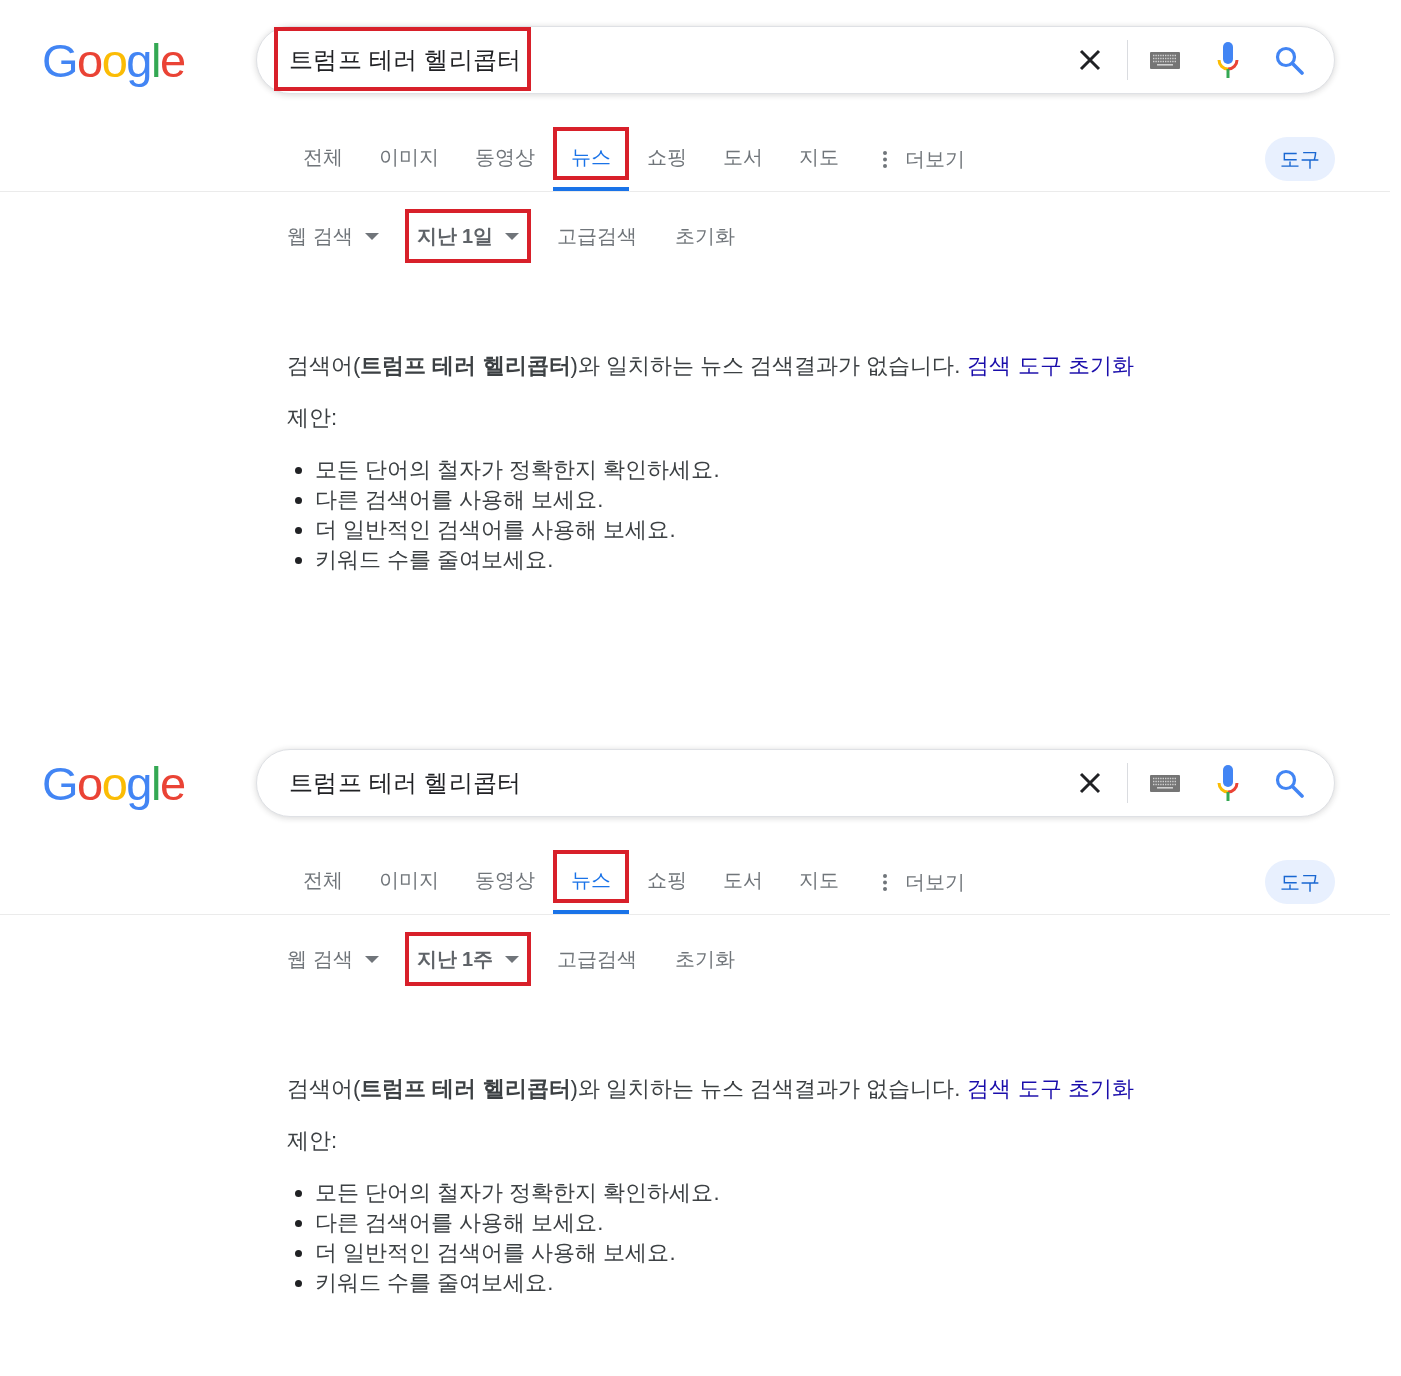 This screenshot has width=1401, height=1376. I want to click on filter-dropdown: 지난 1일, so click(468, 236).